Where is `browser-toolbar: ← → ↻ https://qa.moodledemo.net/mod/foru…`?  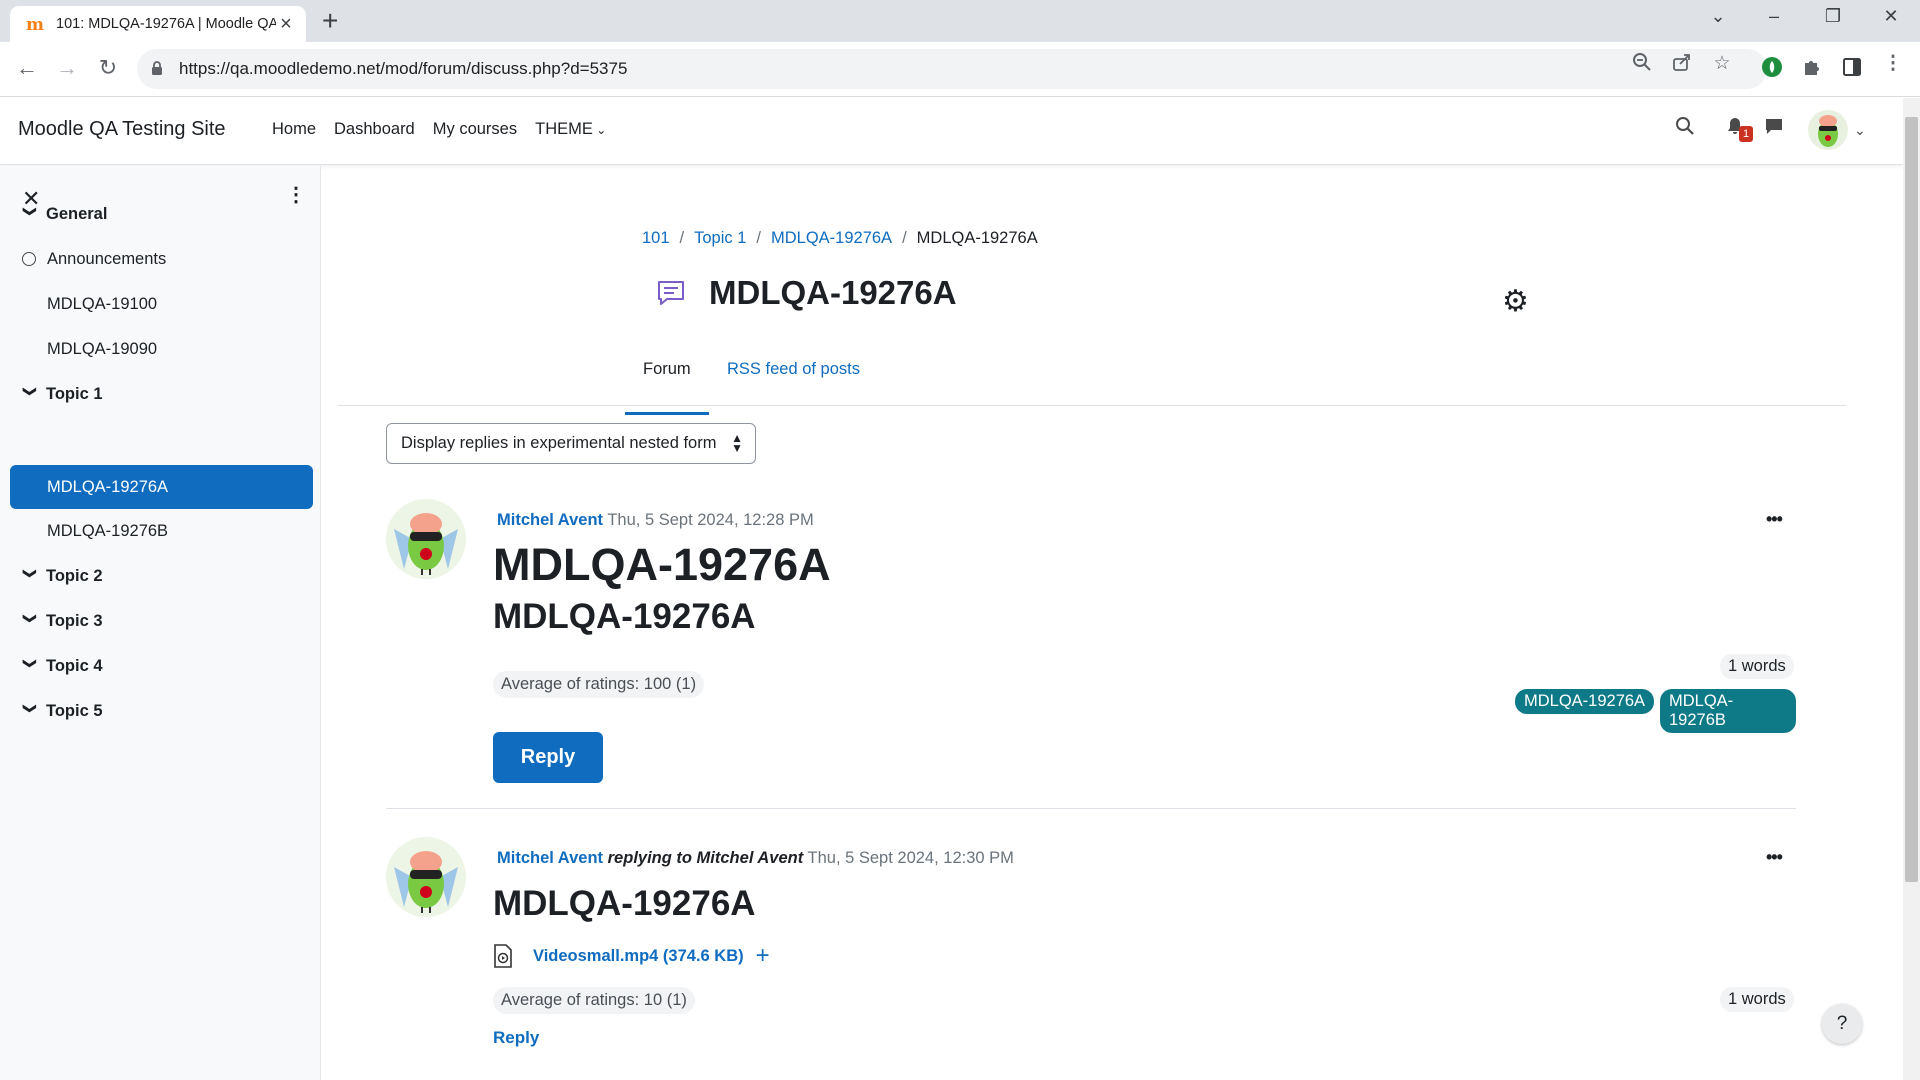
browser-toolbar: ← → ↻ https://qa.moodledemo.net/mod/foru… is located at coordinates (960, 69).